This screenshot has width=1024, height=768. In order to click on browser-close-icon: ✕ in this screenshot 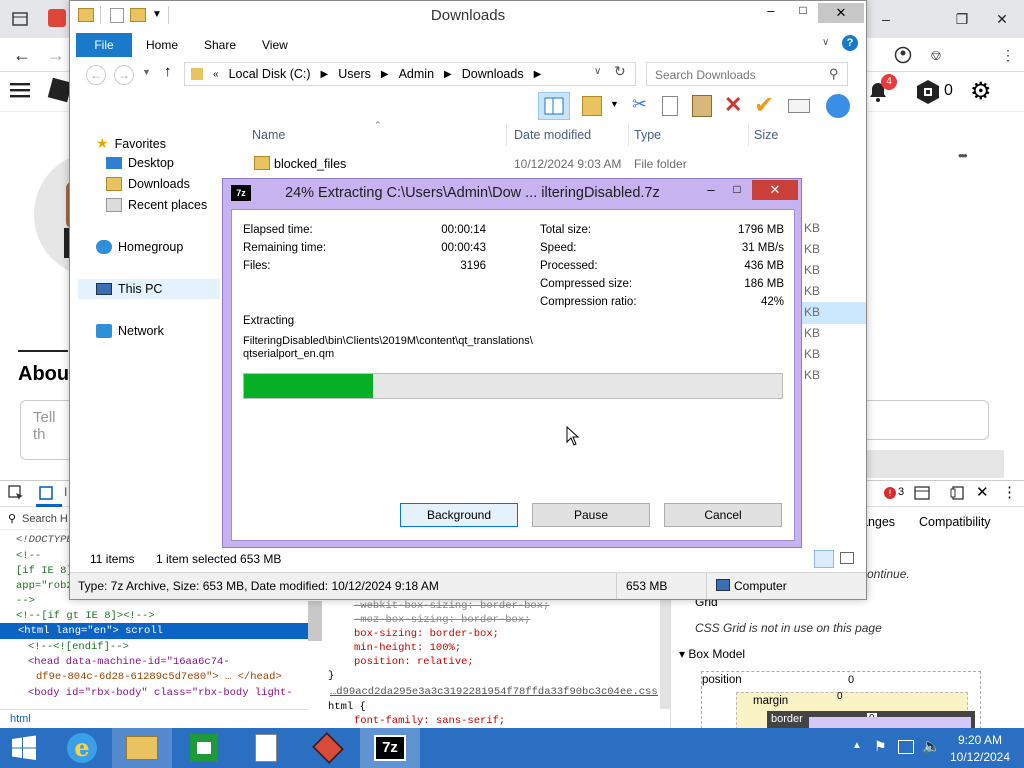, I will do `click(1002, 19)`.